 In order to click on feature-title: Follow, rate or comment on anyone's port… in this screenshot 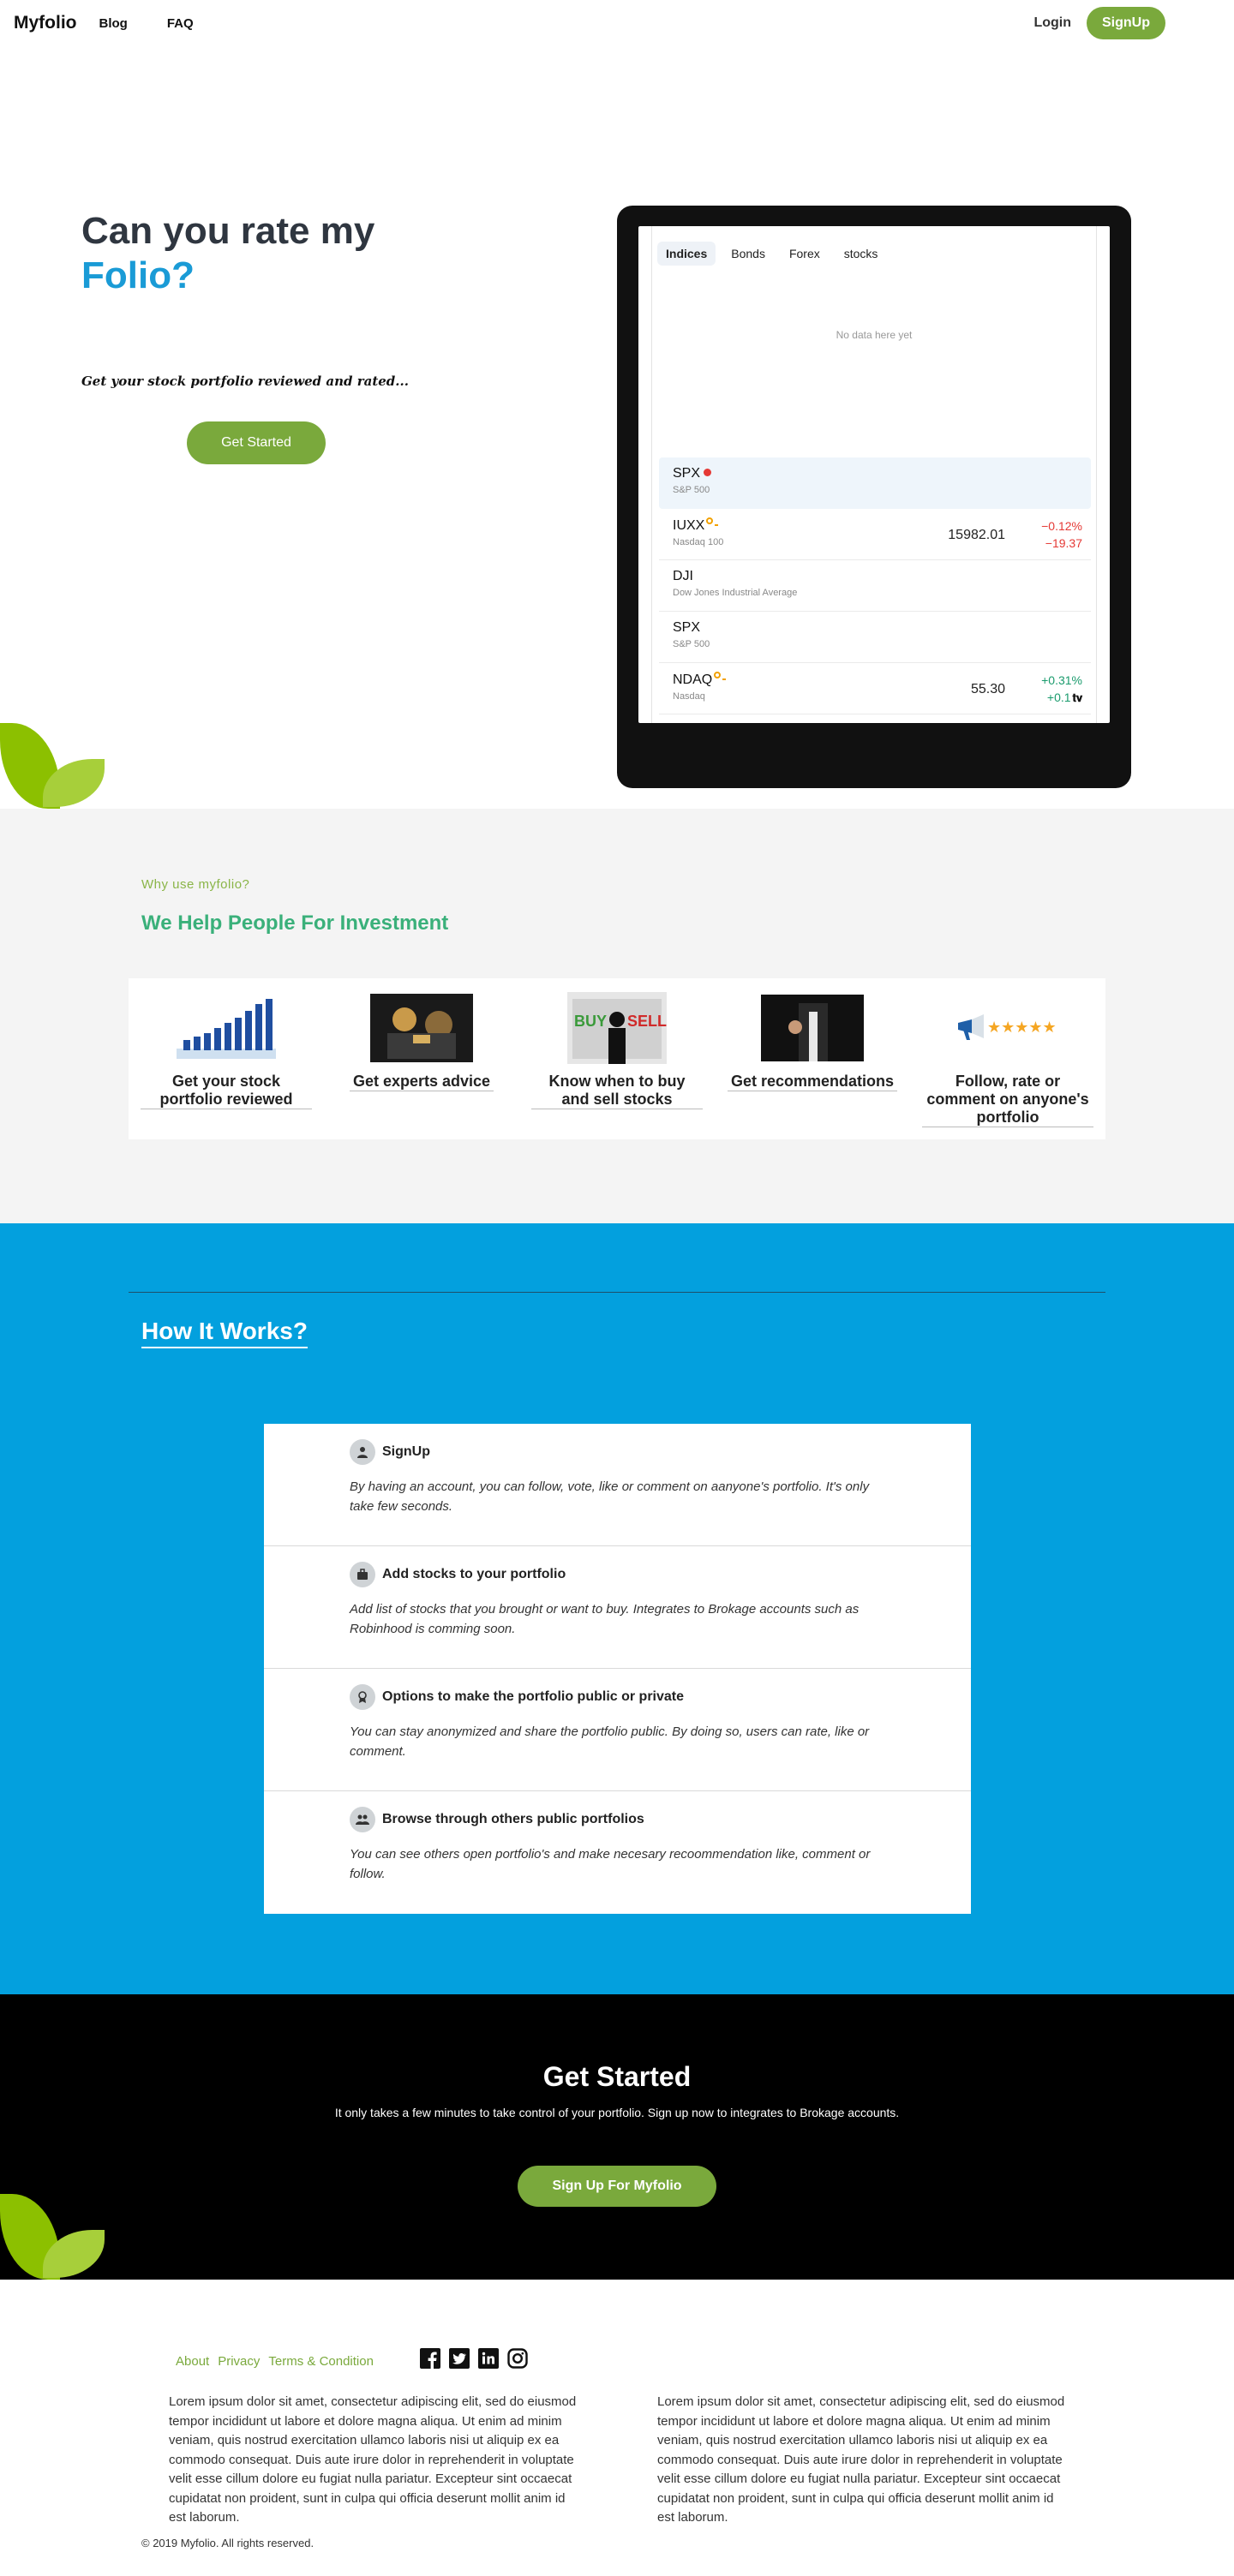, I will do `click(1007, 1100)`.